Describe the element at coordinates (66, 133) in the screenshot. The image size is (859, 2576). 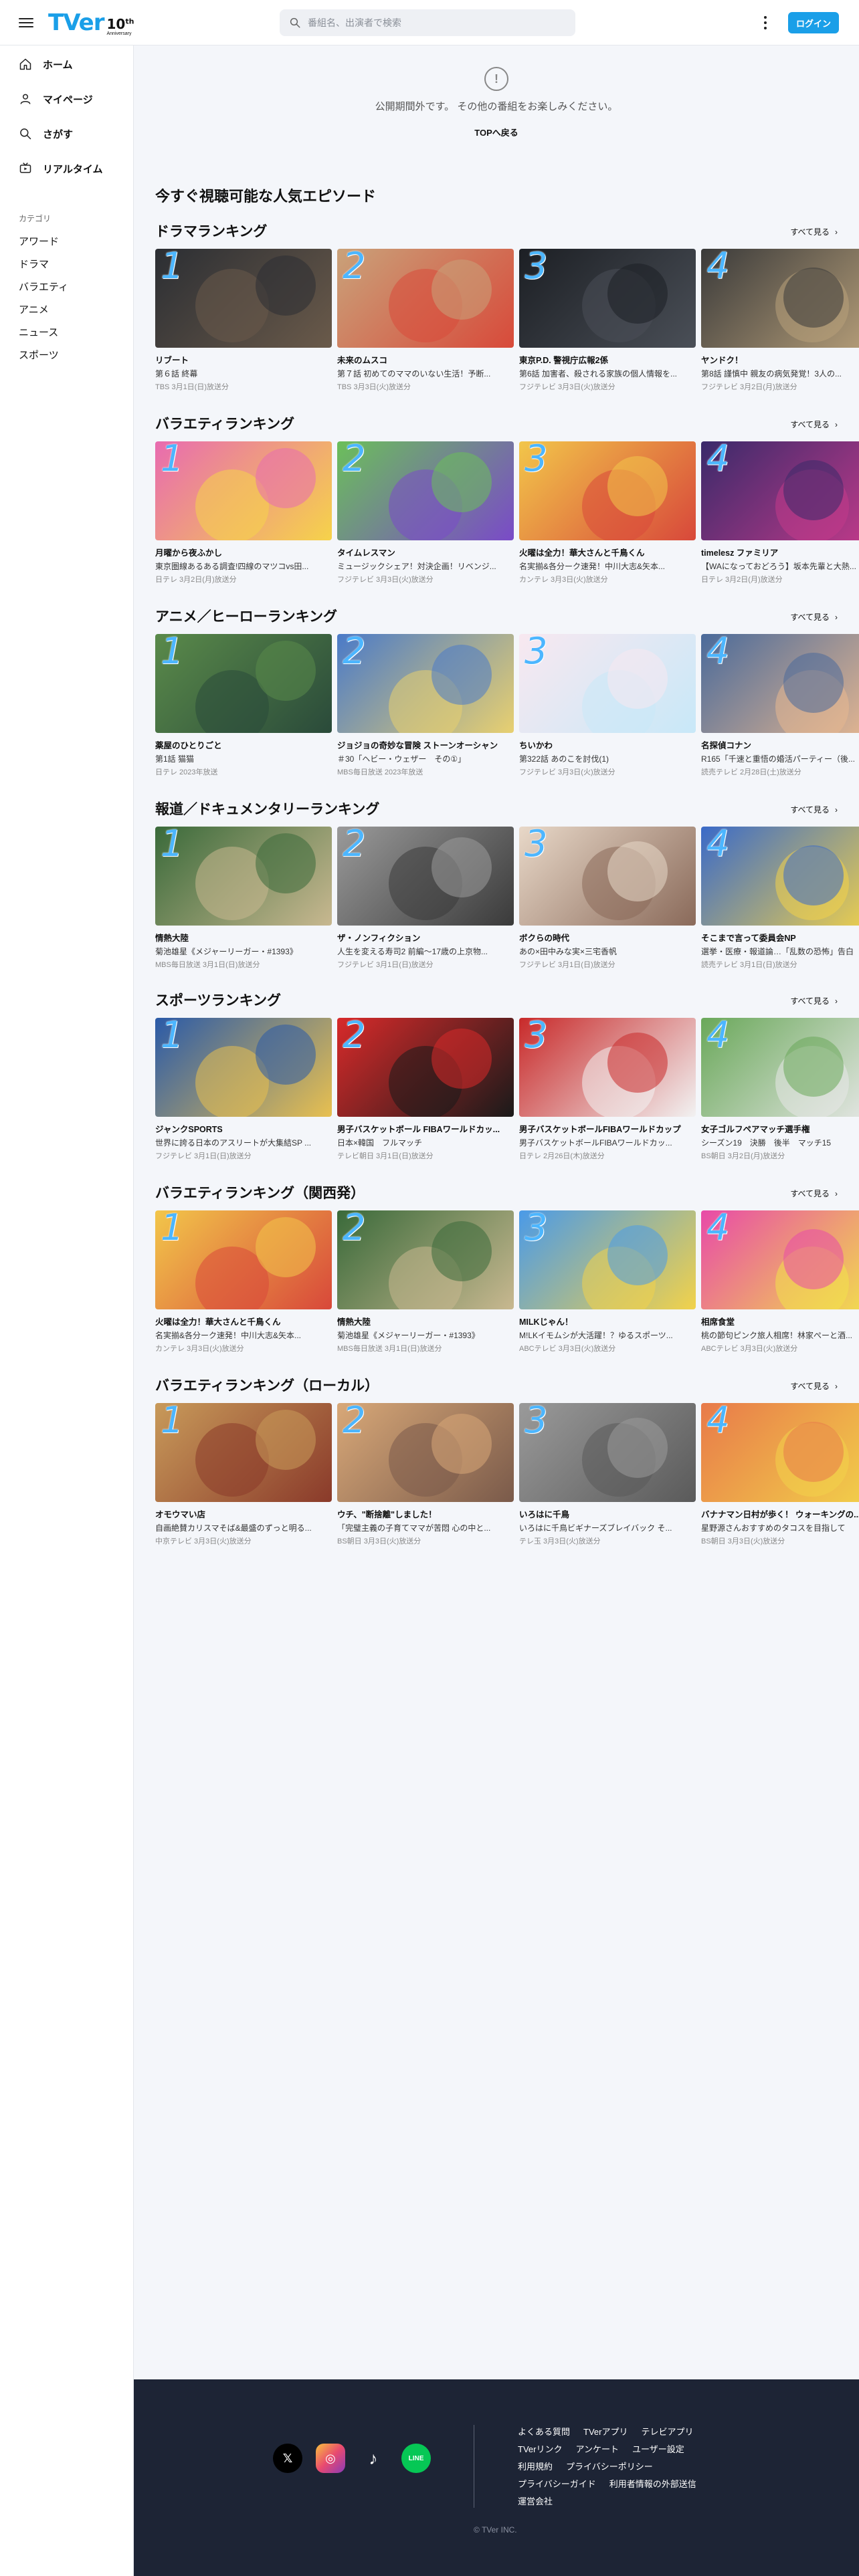
I see `nav-search: さがす` at that location.